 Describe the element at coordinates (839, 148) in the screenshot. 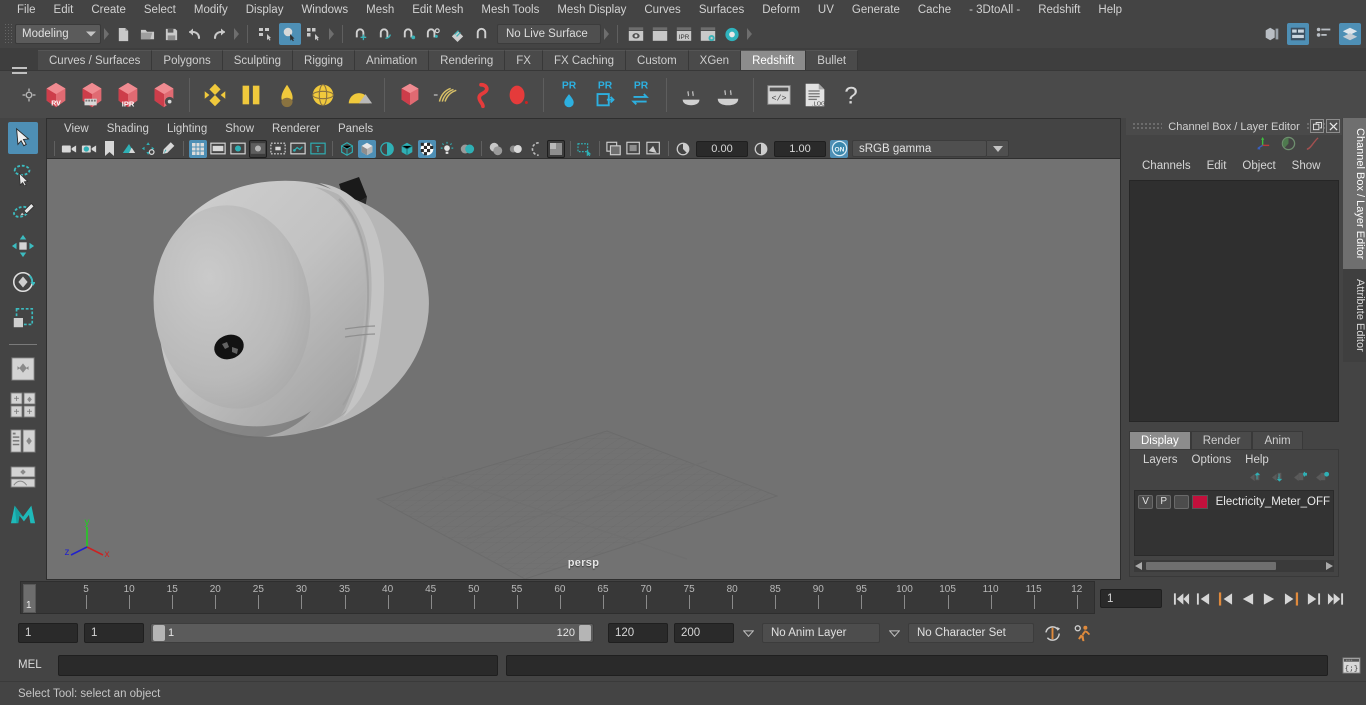

I see `color-management-toggle-icon: ON` at that location.